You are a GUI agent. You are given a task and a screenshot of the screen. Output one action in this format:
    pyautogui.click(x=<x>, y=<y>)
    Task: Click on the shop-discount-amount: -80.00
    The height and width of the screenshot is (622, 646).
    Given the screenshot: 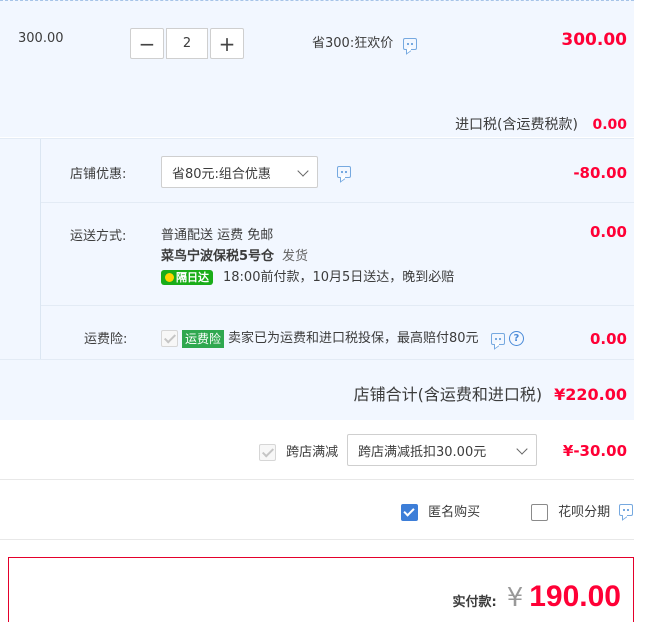 What is the action you would take?
    pyautogui.click(x=600, y=173)
    